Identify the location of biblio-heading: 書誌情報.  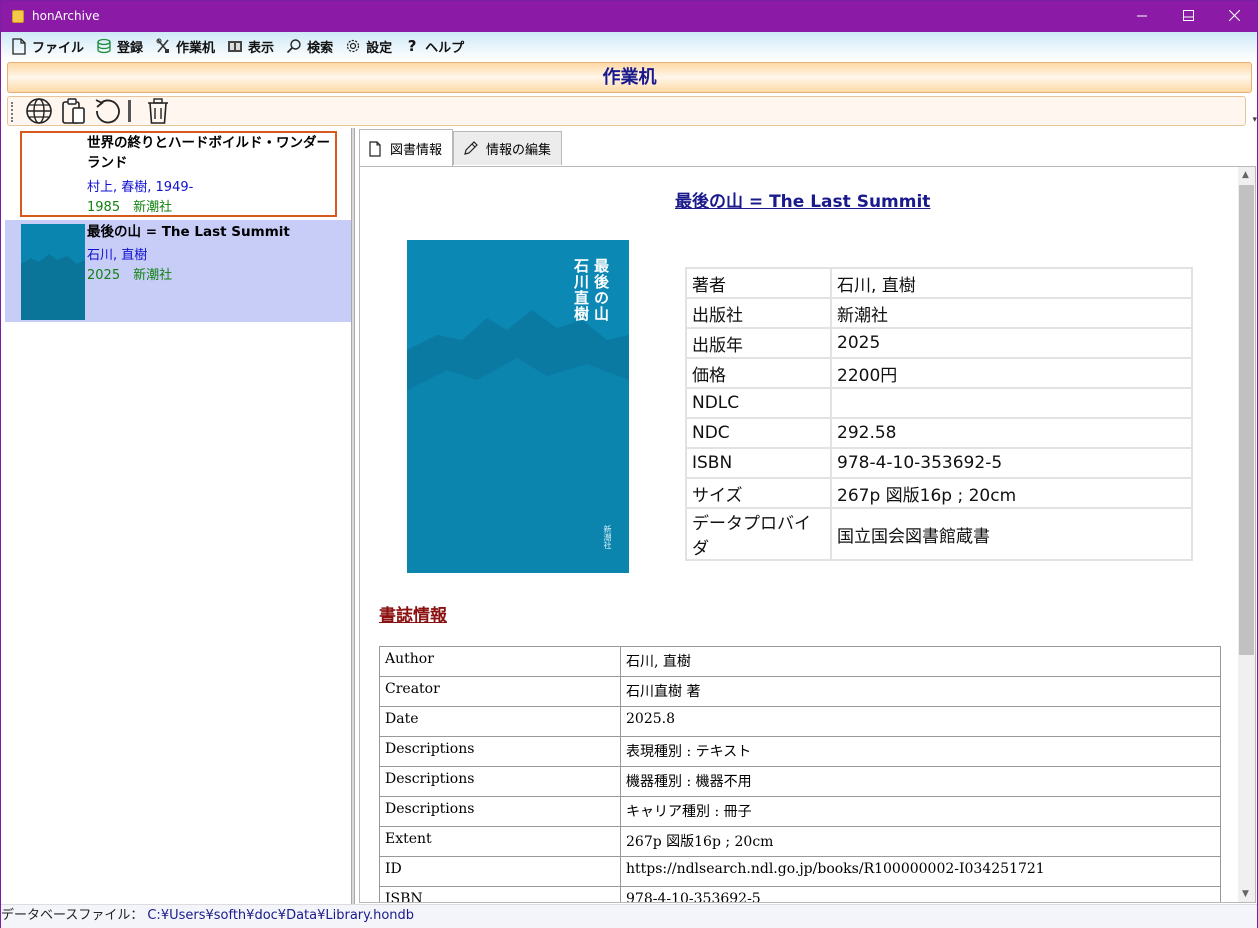
(413, 616).